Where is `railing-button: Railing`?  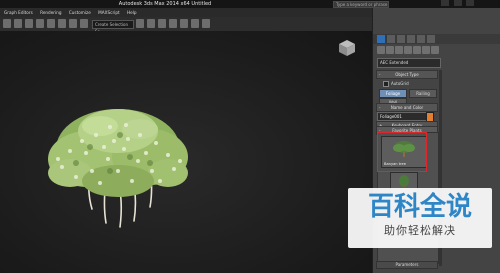
railing-button: Railing is located at coordinates (423, 93).